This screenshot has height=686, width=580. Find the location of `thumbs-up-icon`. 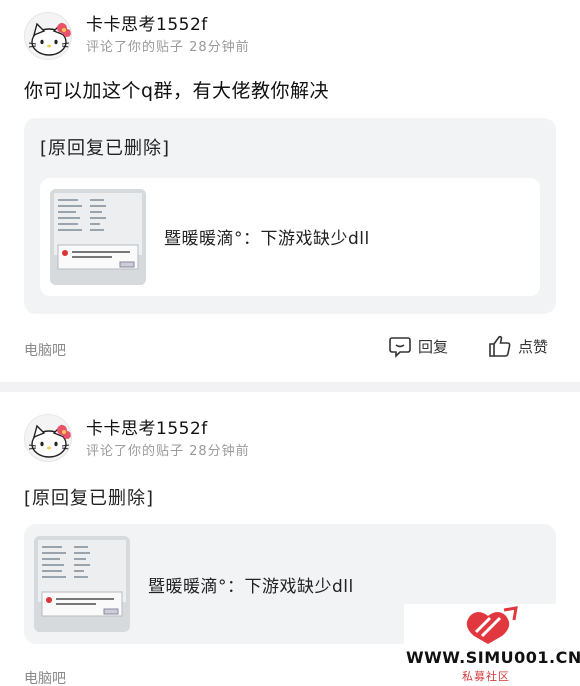

thumbs-up-icon is located at coordinates (500, 346).